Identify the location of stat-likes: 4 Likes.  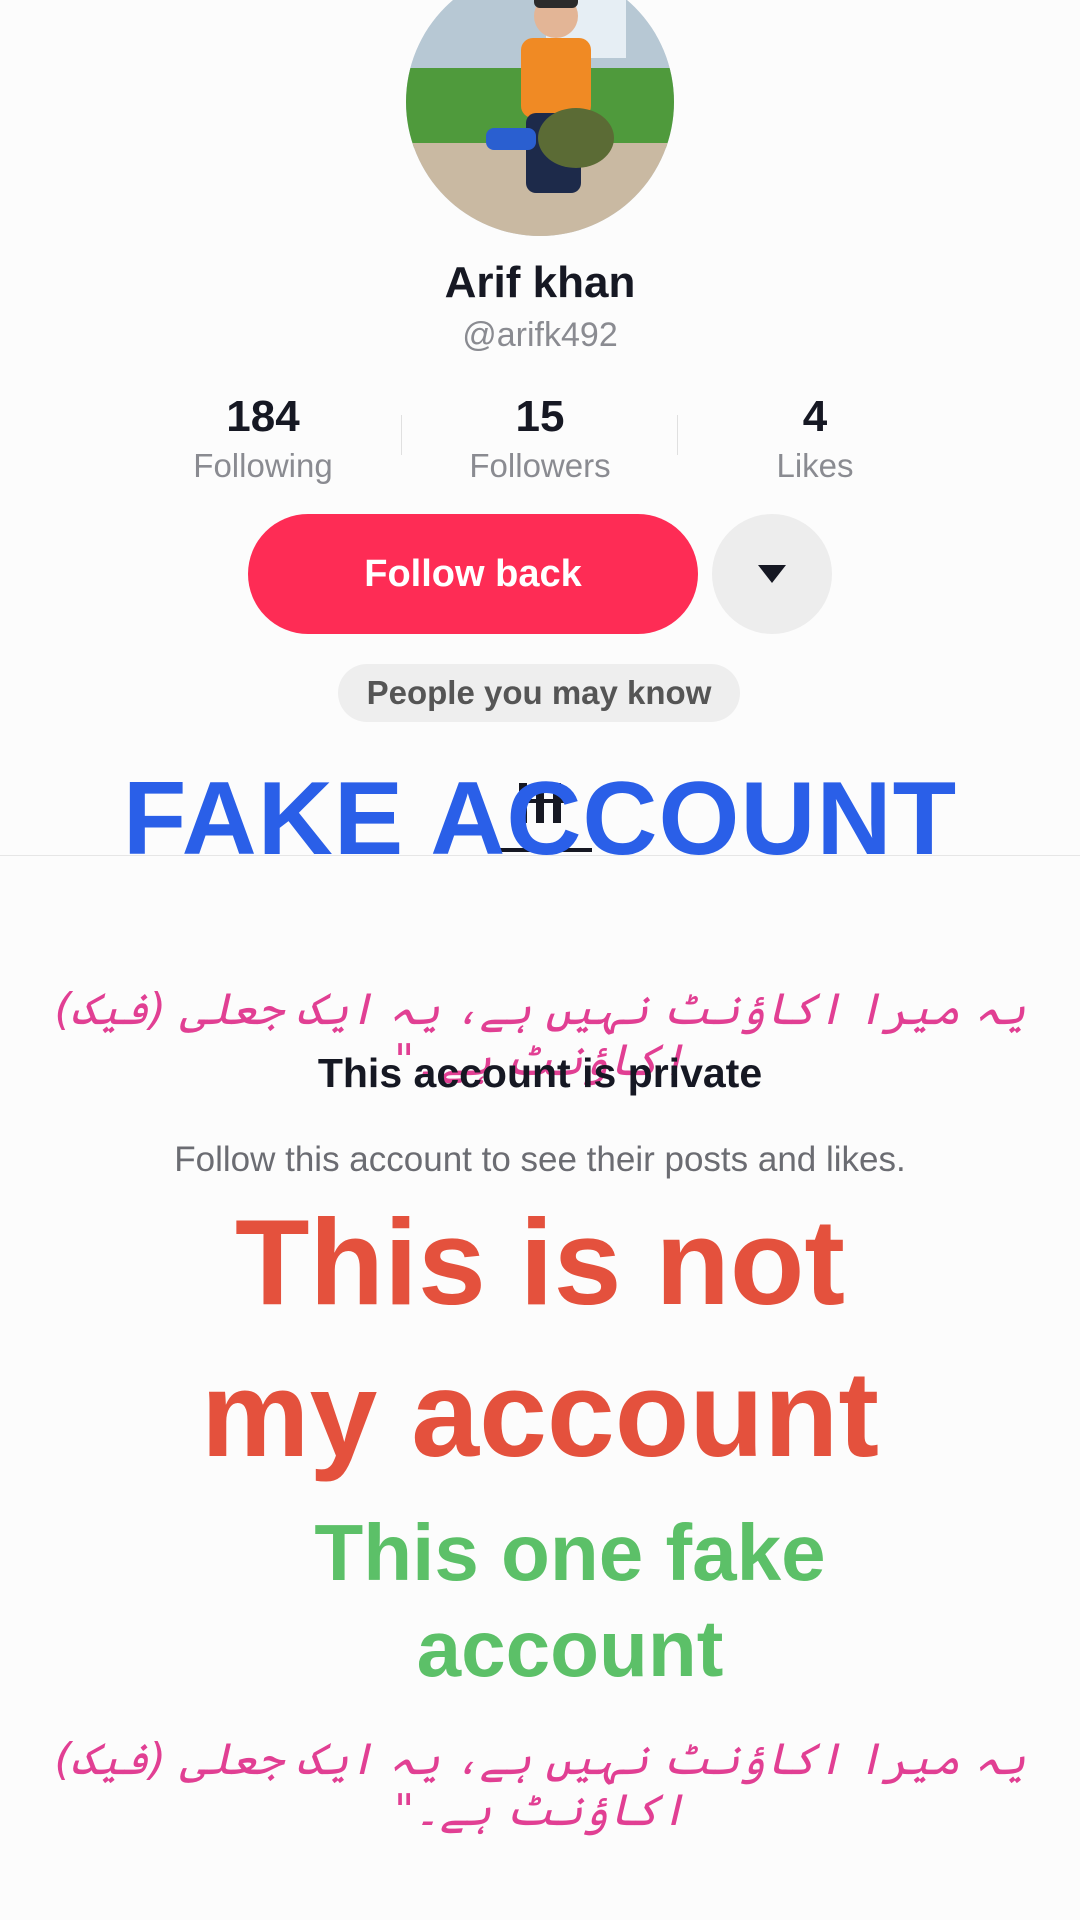
(815, 439).